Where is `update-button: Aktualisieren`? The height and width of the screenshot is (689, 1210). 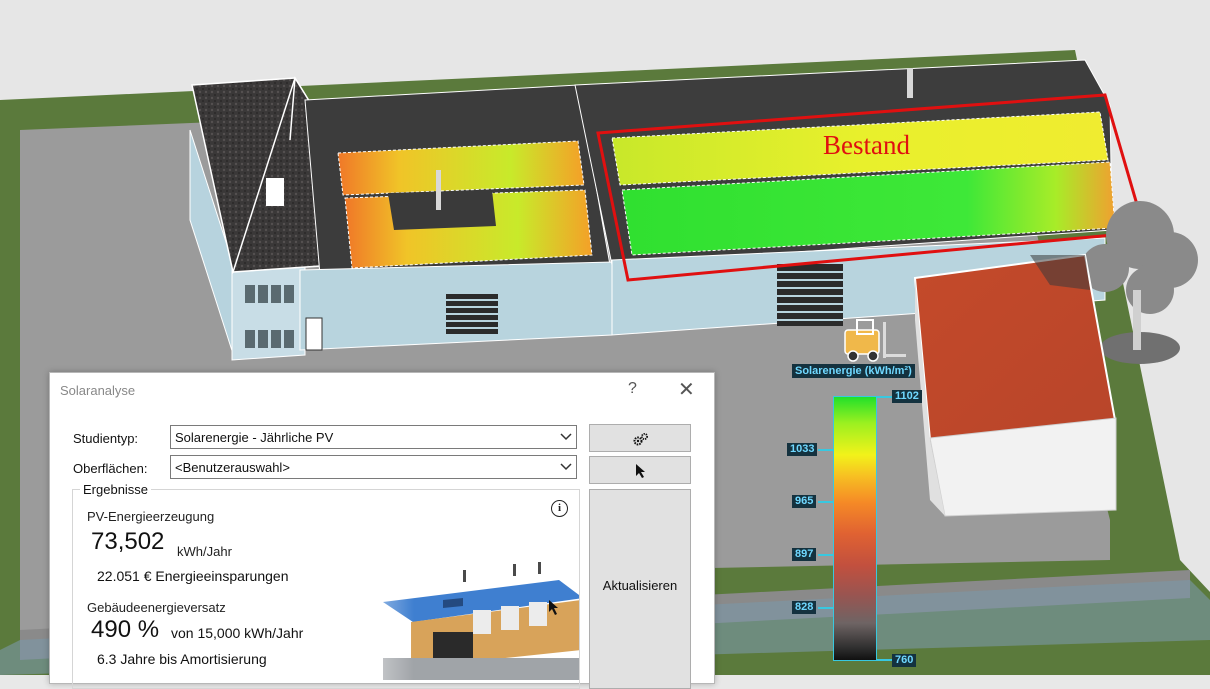 update-button: Aktualisieren is located at coordinates (640, 589).